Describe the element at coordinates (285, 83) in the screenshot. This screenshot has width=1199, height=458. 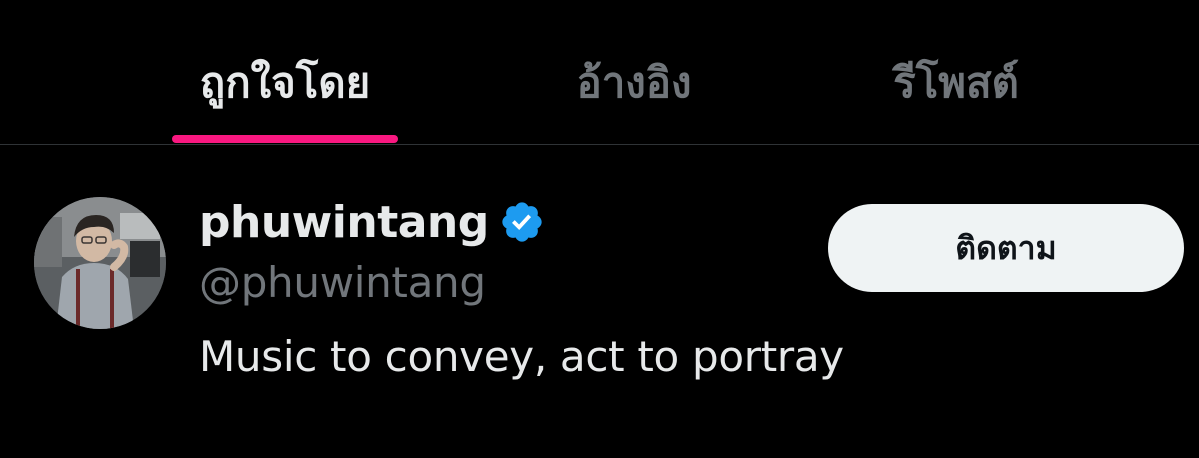
I see `tab-liked-by: ถูกใจโดย` at that location.